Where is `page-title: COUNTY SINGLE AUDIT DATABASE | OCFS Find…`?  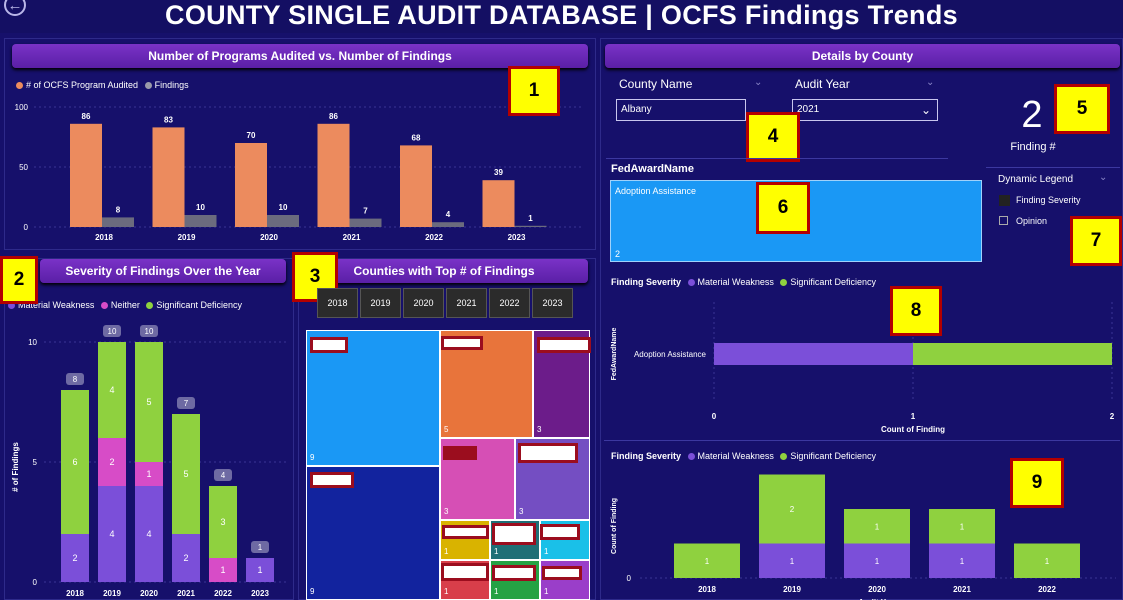 page-title: COUNTY SINGLE AUDIT DATABASE | OCFS Find… is located at coordinates (561, 15).